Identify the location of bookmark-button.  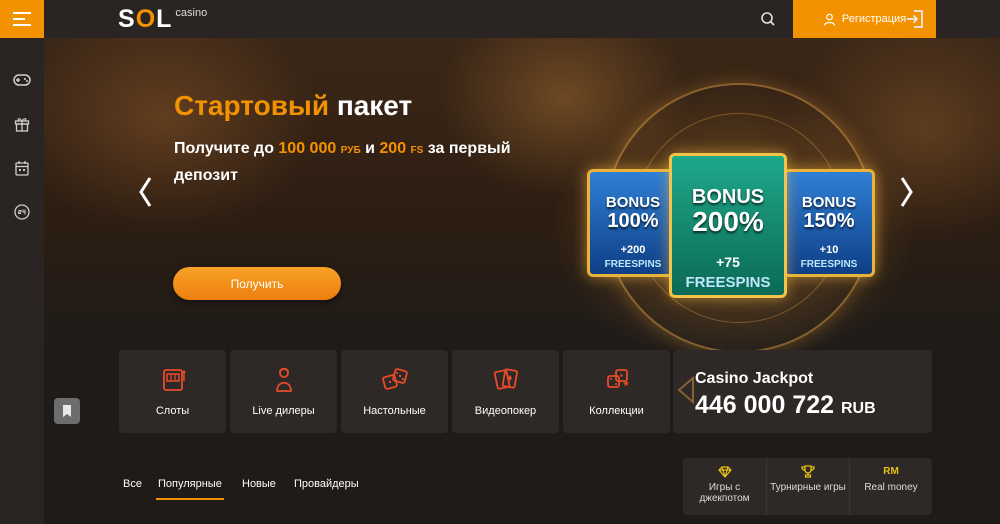
(67, 411).